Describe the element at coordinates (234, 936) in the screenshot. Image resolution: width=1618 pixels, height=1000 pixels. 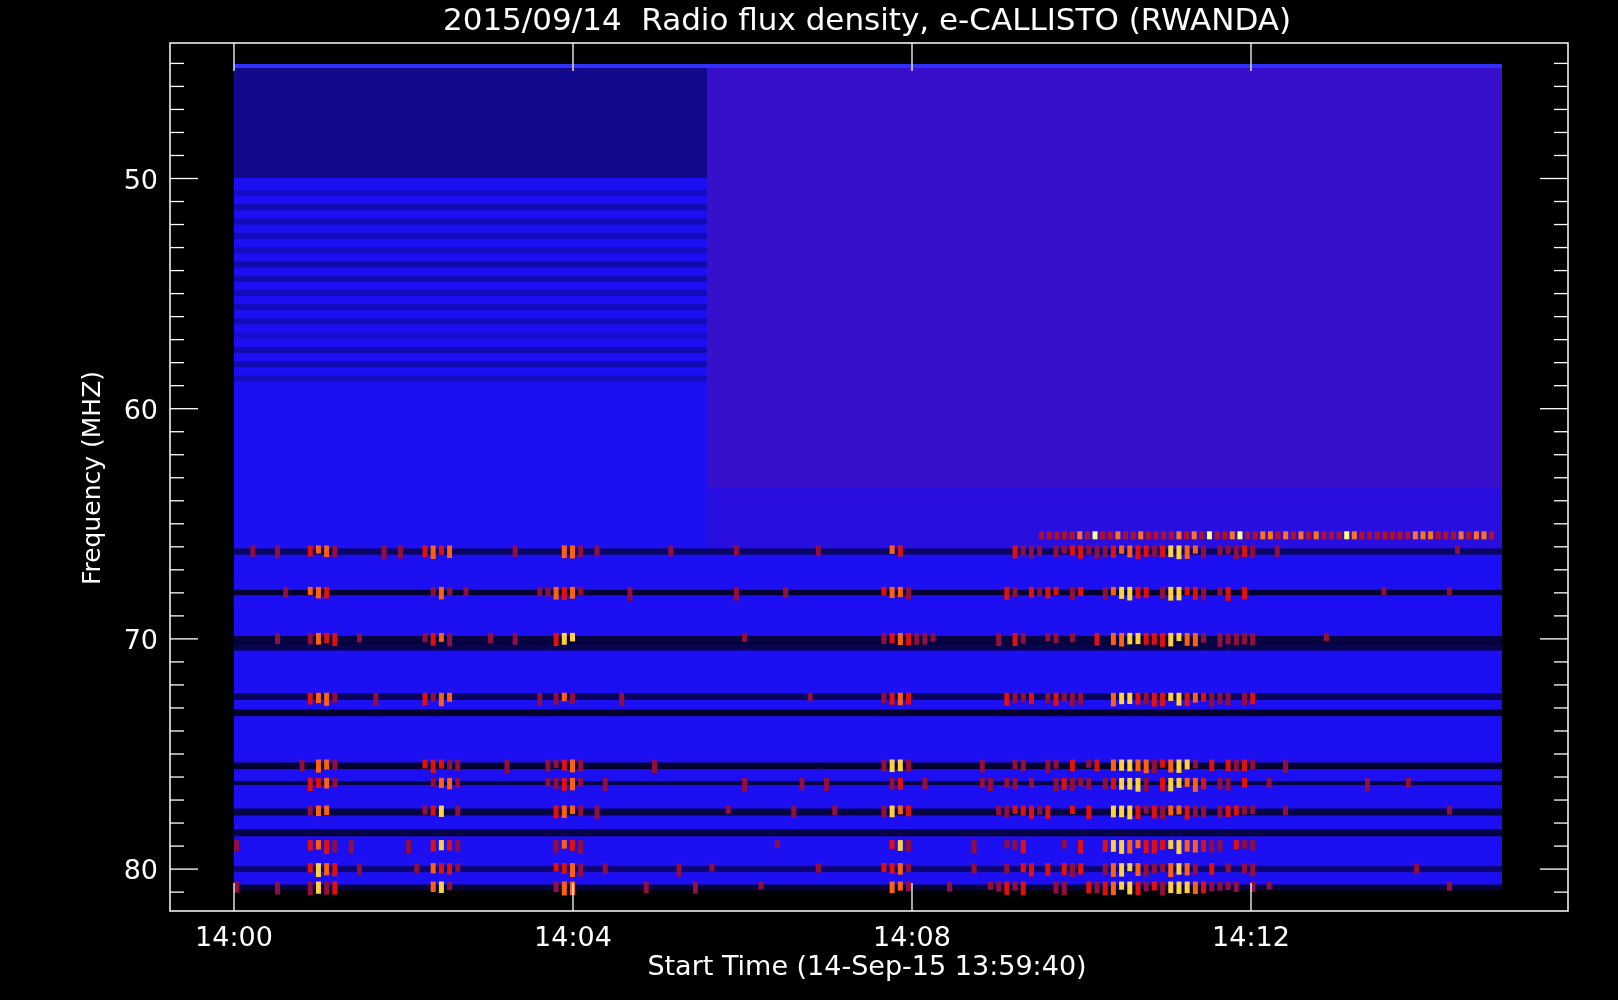
I see `x-tick-label: 14:00` at that location.